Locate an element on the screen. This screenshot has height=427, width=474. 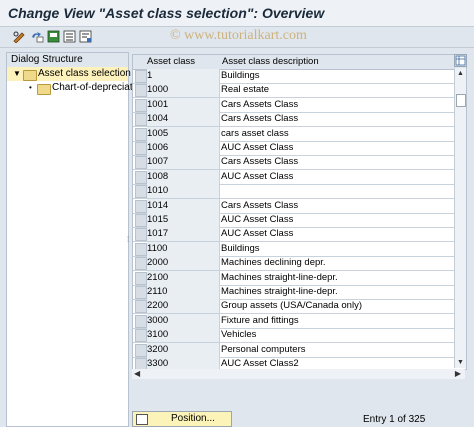
asset-class-cell: 2000 is located at coordinates (183, 263).